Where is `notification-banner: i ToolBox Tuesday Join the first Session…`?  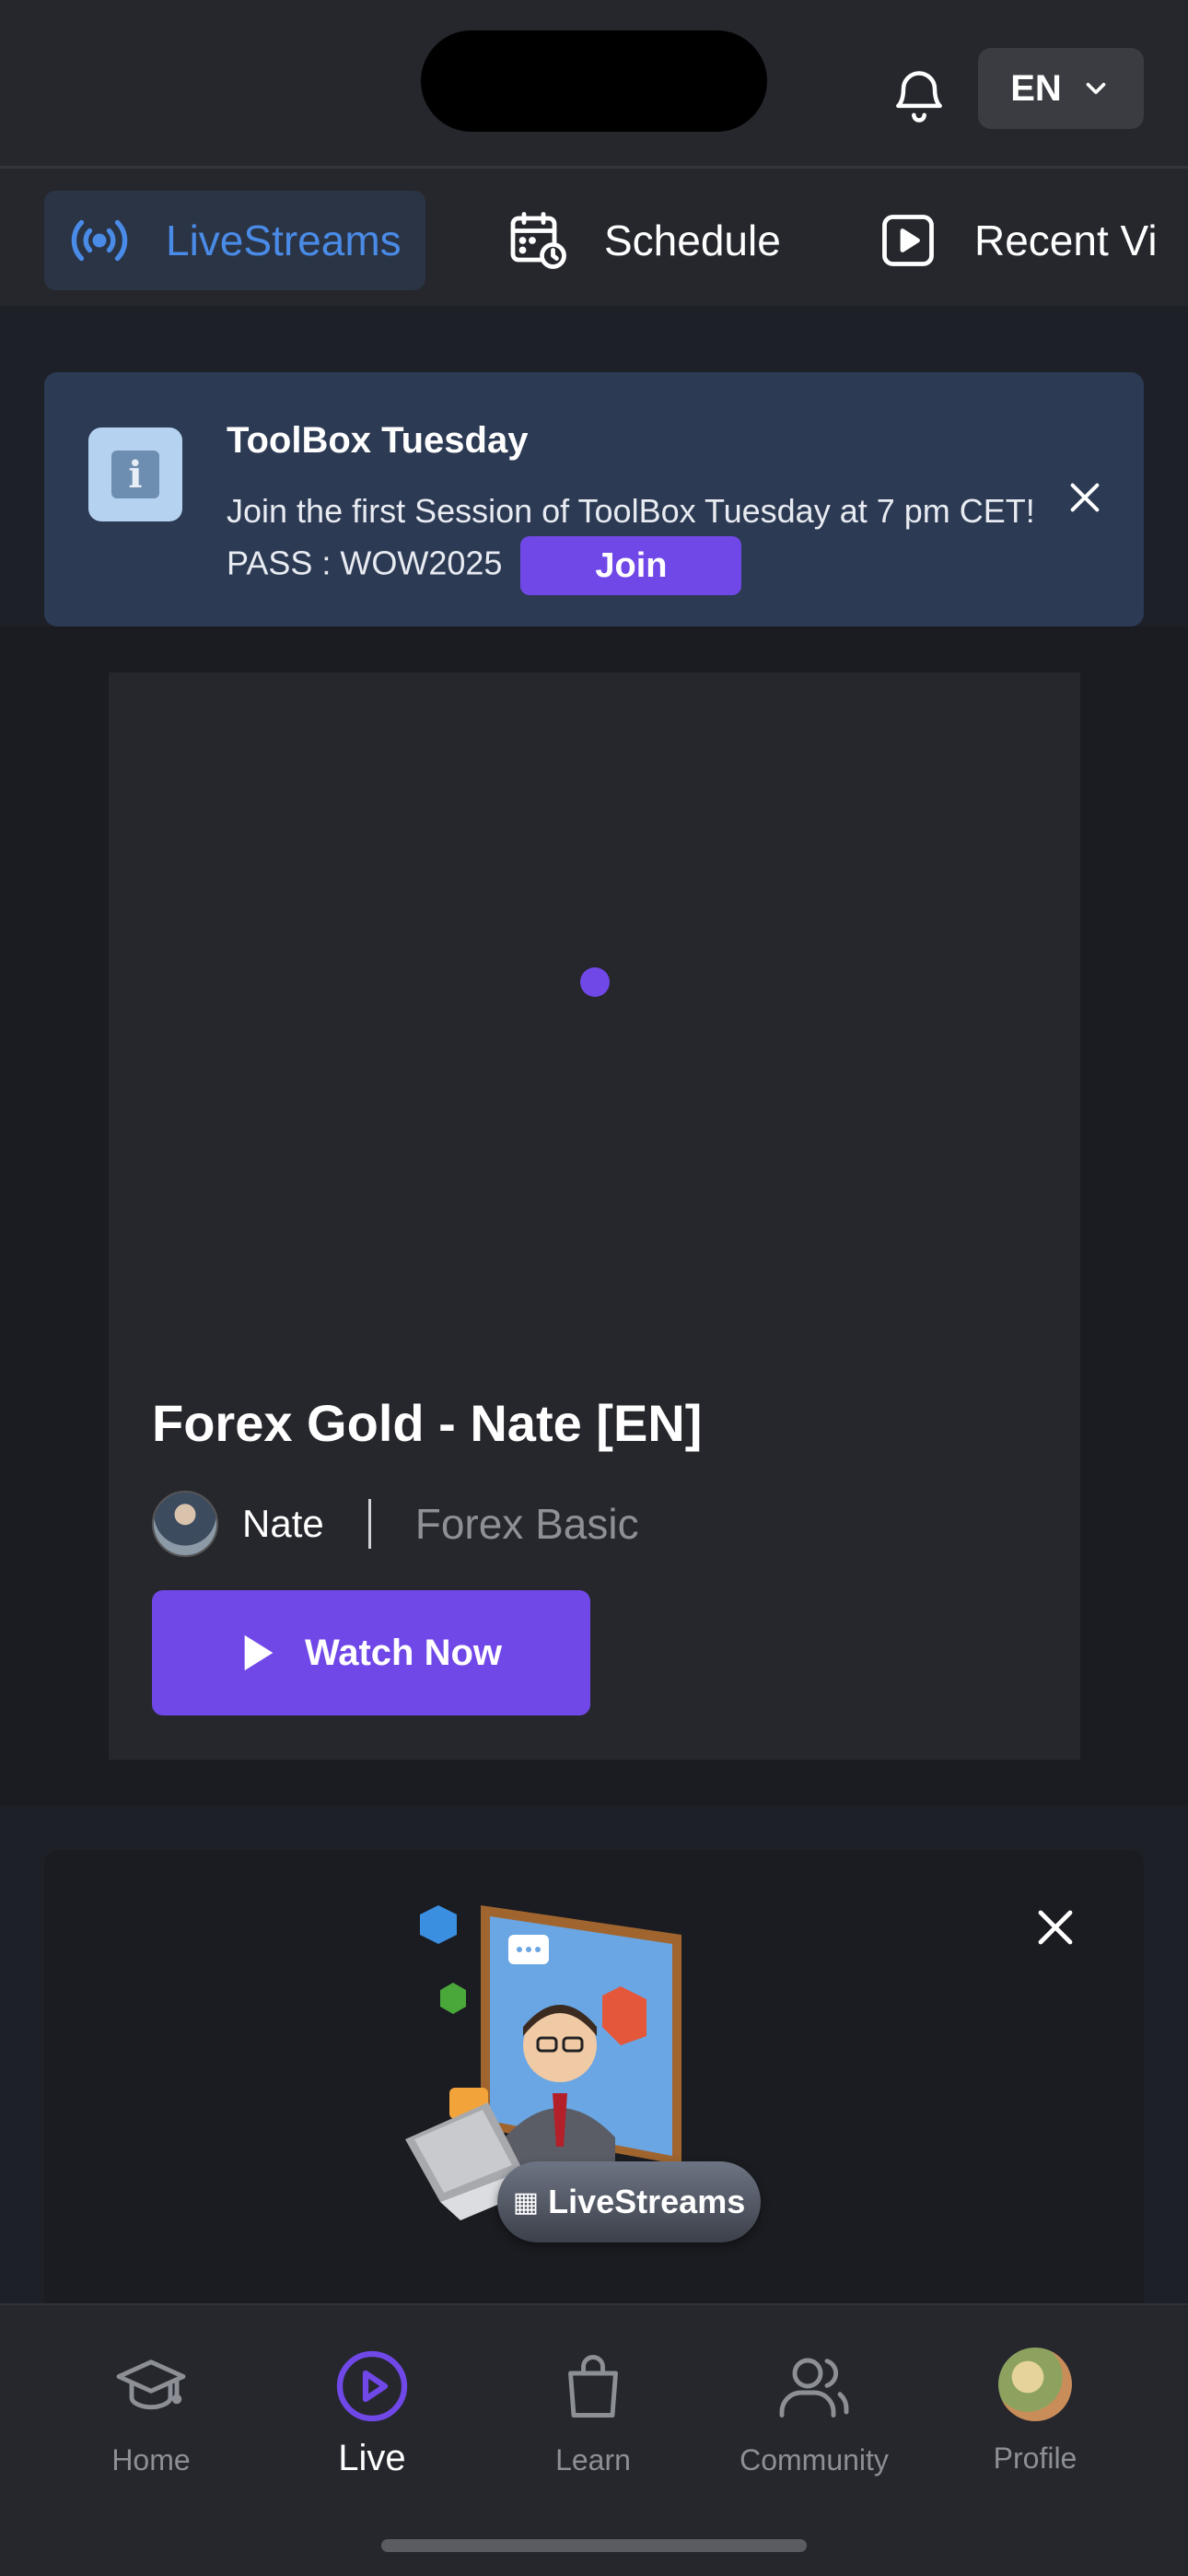 notification-banner: i ToolBox Tuesday Join the first Session… is located at coordinates (594, 499).